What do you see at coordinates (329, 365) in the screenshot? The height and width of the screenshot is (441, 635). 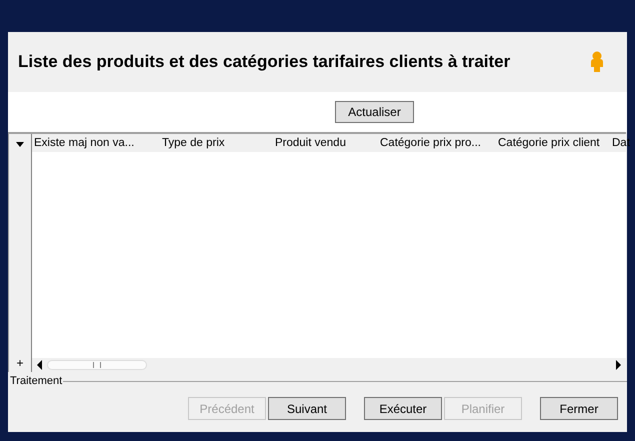 I see `horizontal-scrollbar` at bounding box center [329, 365].